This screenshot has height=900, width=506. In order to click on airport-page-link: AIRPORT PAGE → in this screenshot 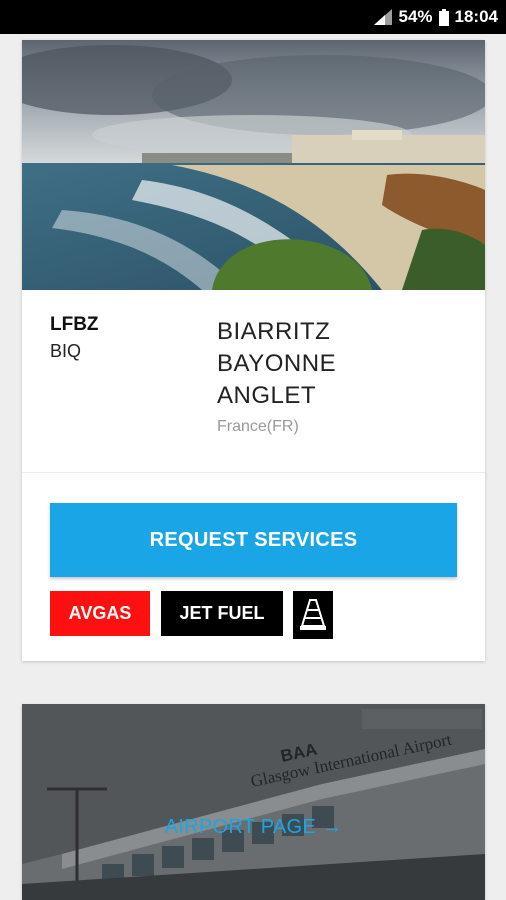, I will do `click(253, 827)`.